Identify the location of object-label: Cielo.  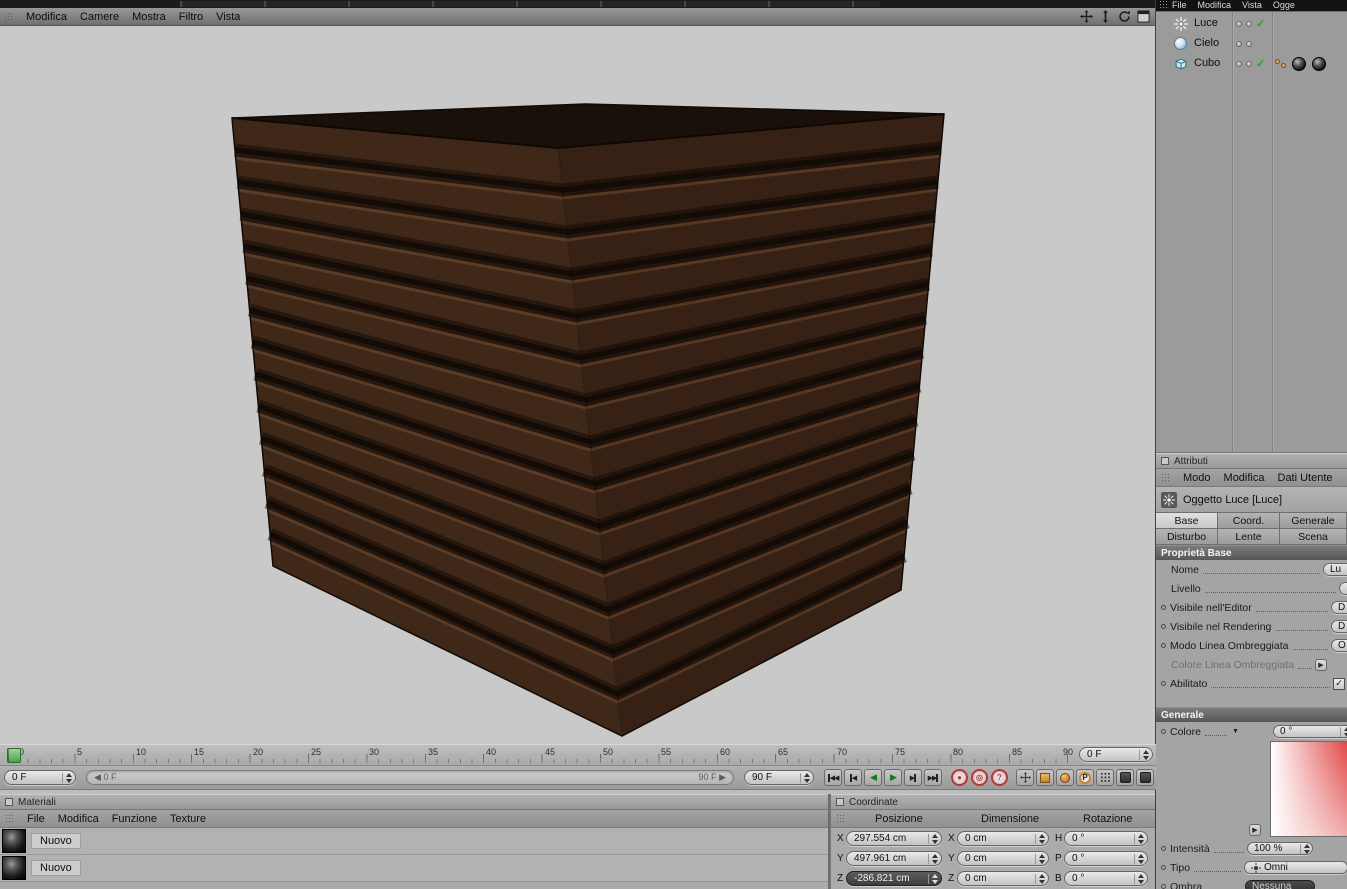
(1206, 43).